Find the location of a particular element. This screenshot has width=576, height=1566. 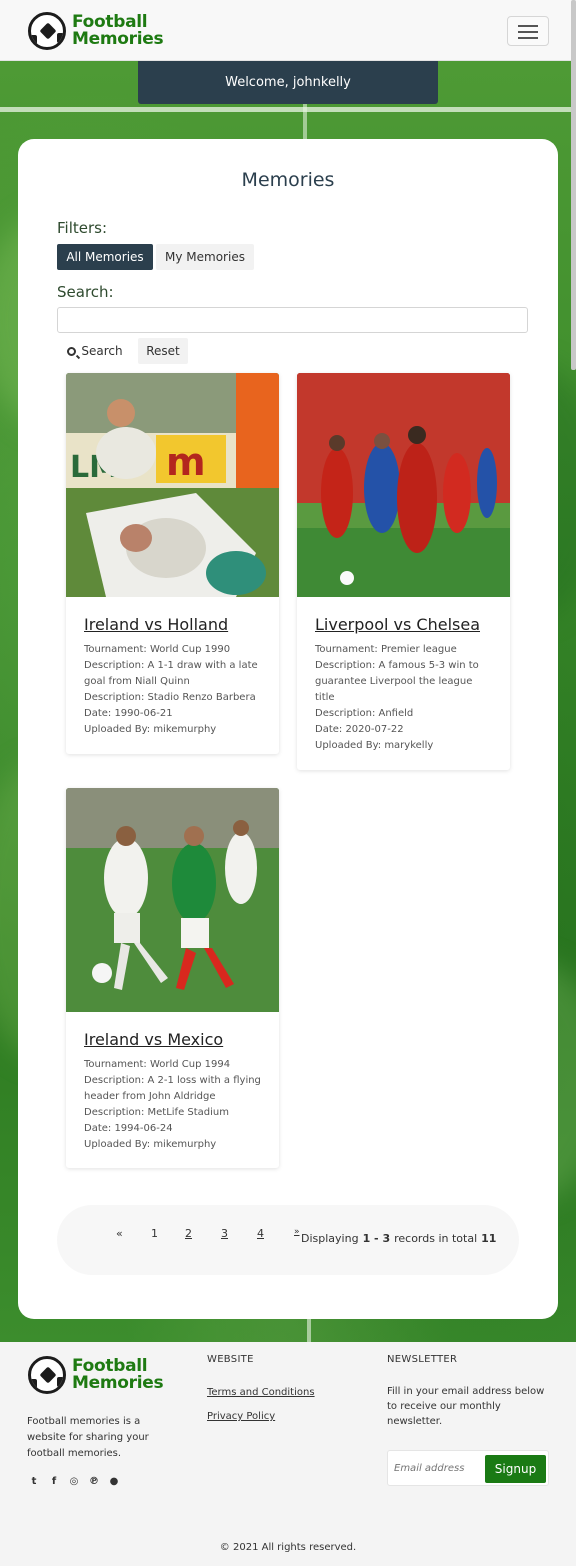

memory-venue: Description: Anfield is located at coordinates (364, 713).